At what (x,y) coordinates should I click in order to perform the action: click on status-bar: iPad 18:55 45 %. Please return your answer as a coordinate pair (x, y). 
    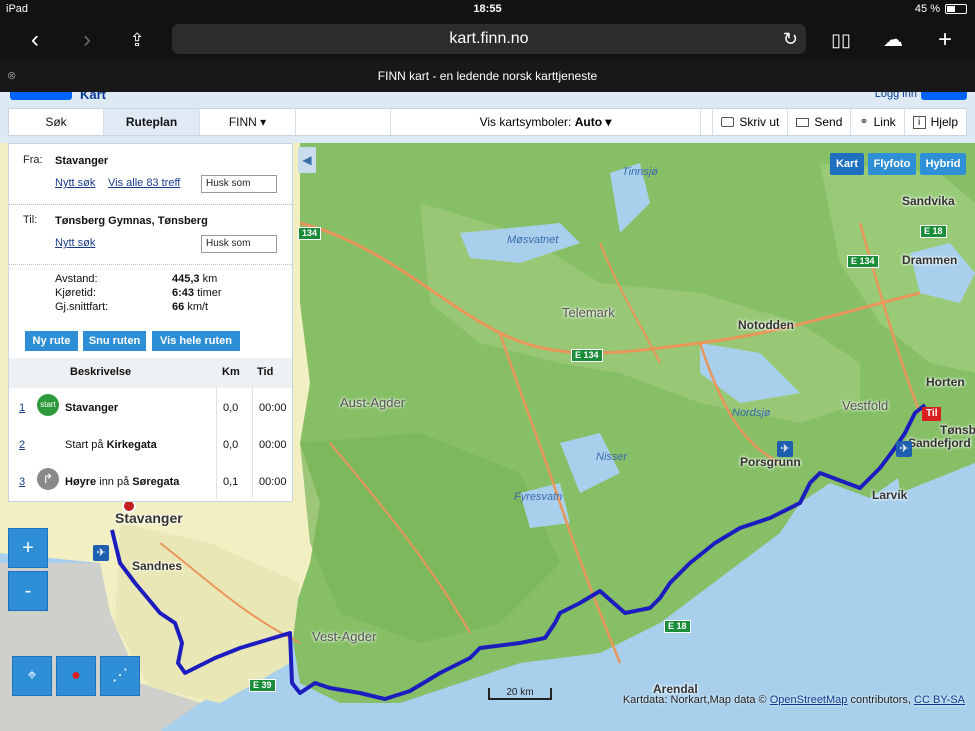
    Looking at the image, I should click on (487, 10).